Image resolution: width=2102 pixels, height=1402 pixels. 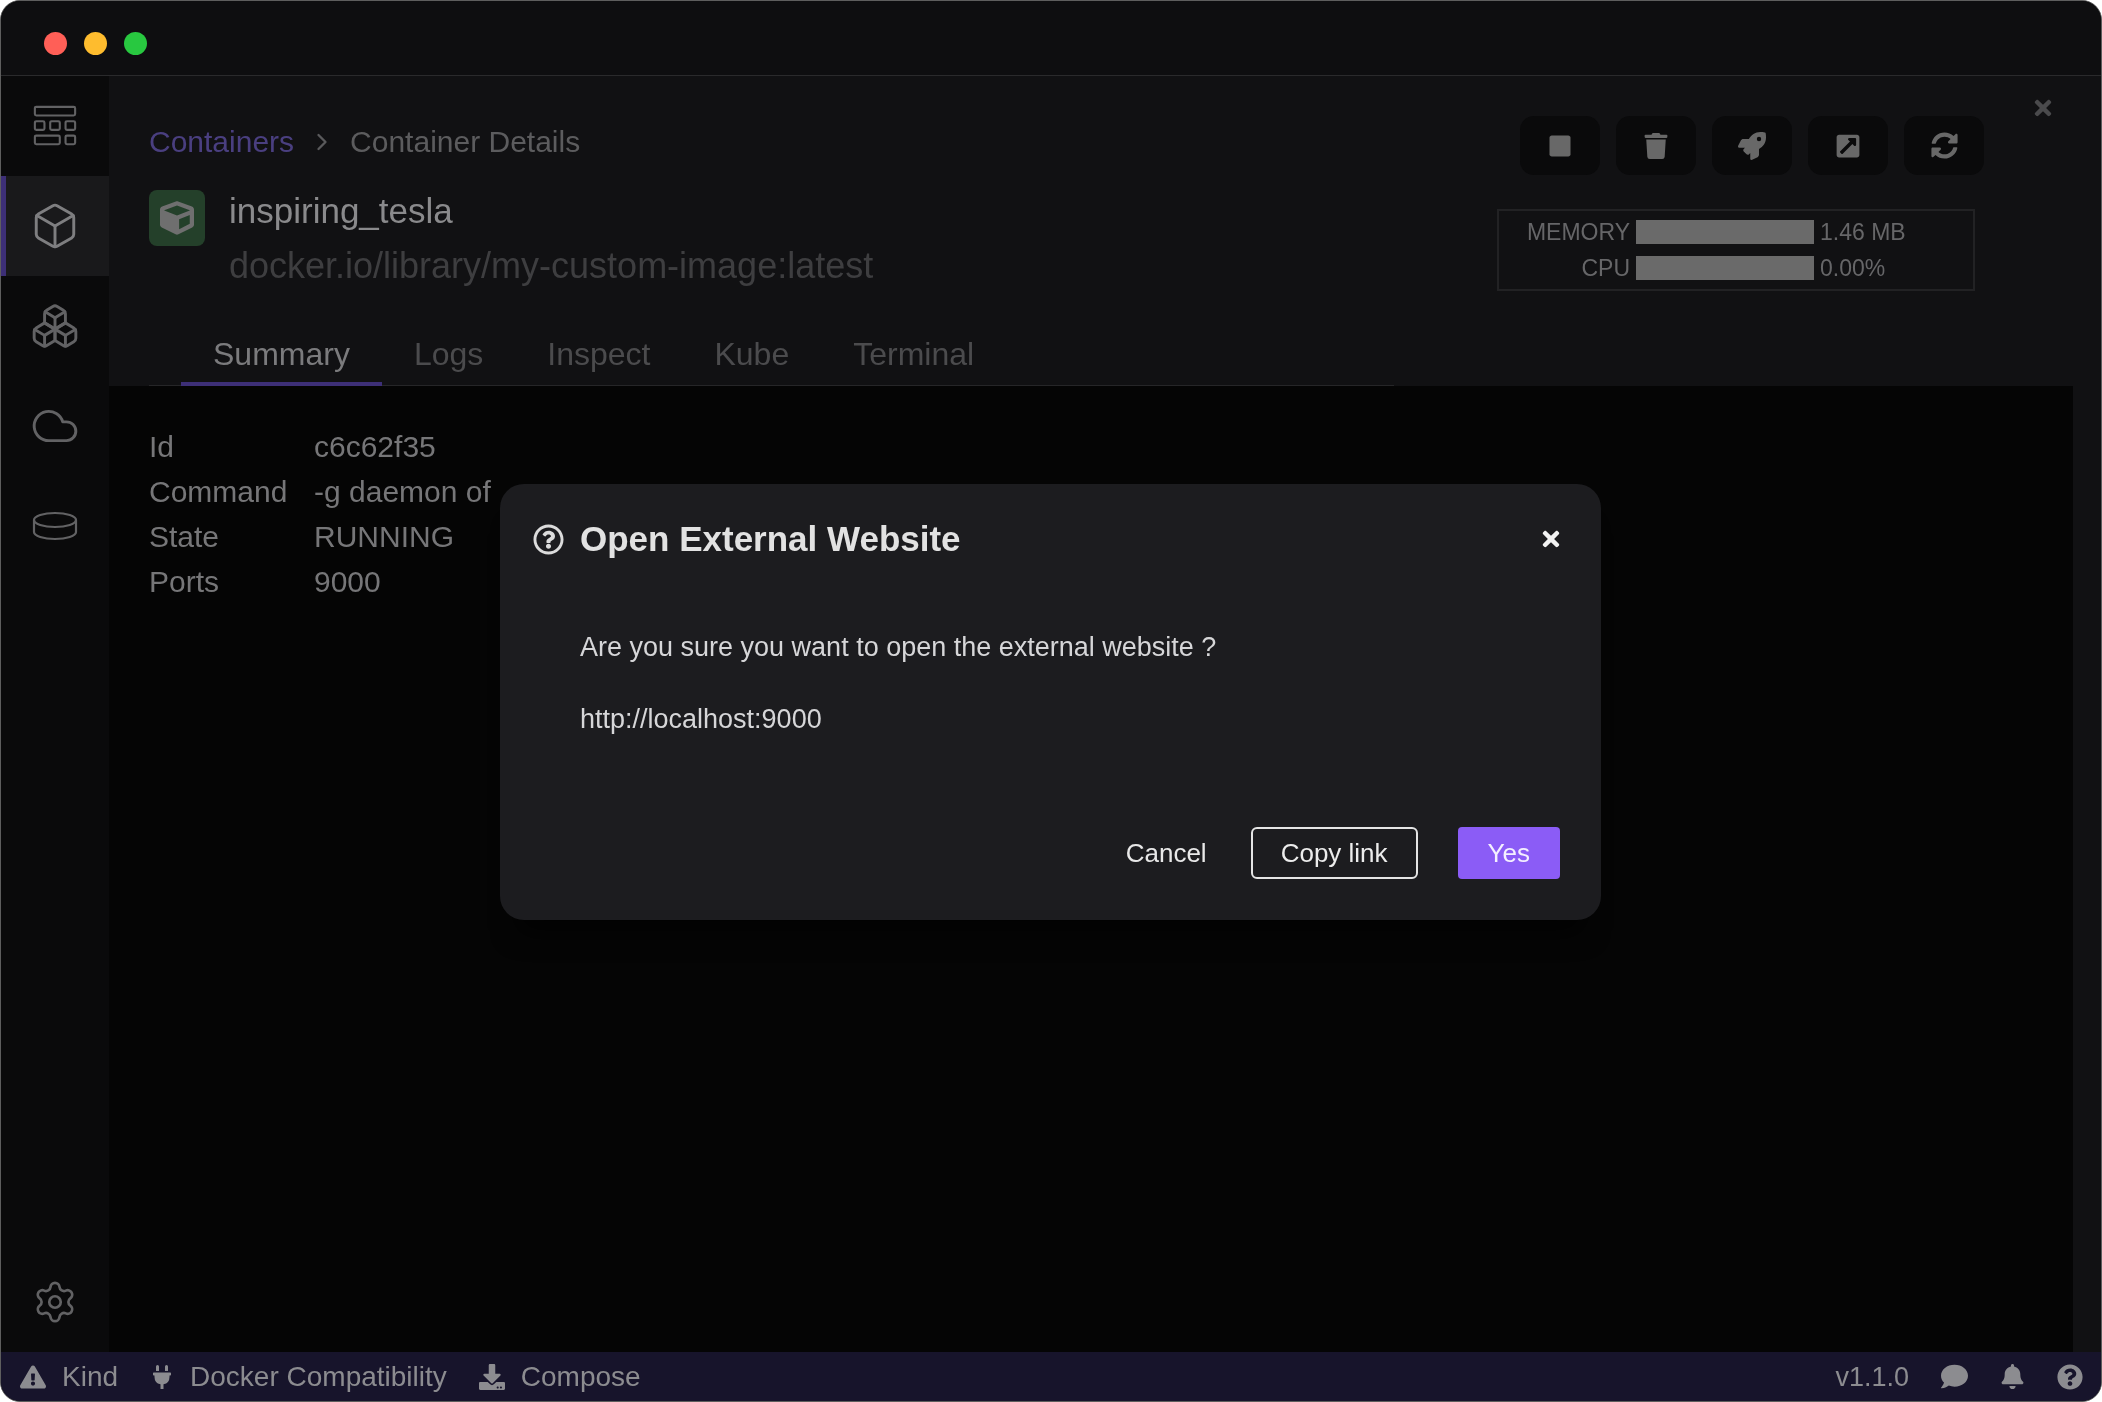 What do you see at coordinates (1863, 232) in the screenshot?
I see `stat-reading: 1.46 MB` at bounding box center [1863, 232].